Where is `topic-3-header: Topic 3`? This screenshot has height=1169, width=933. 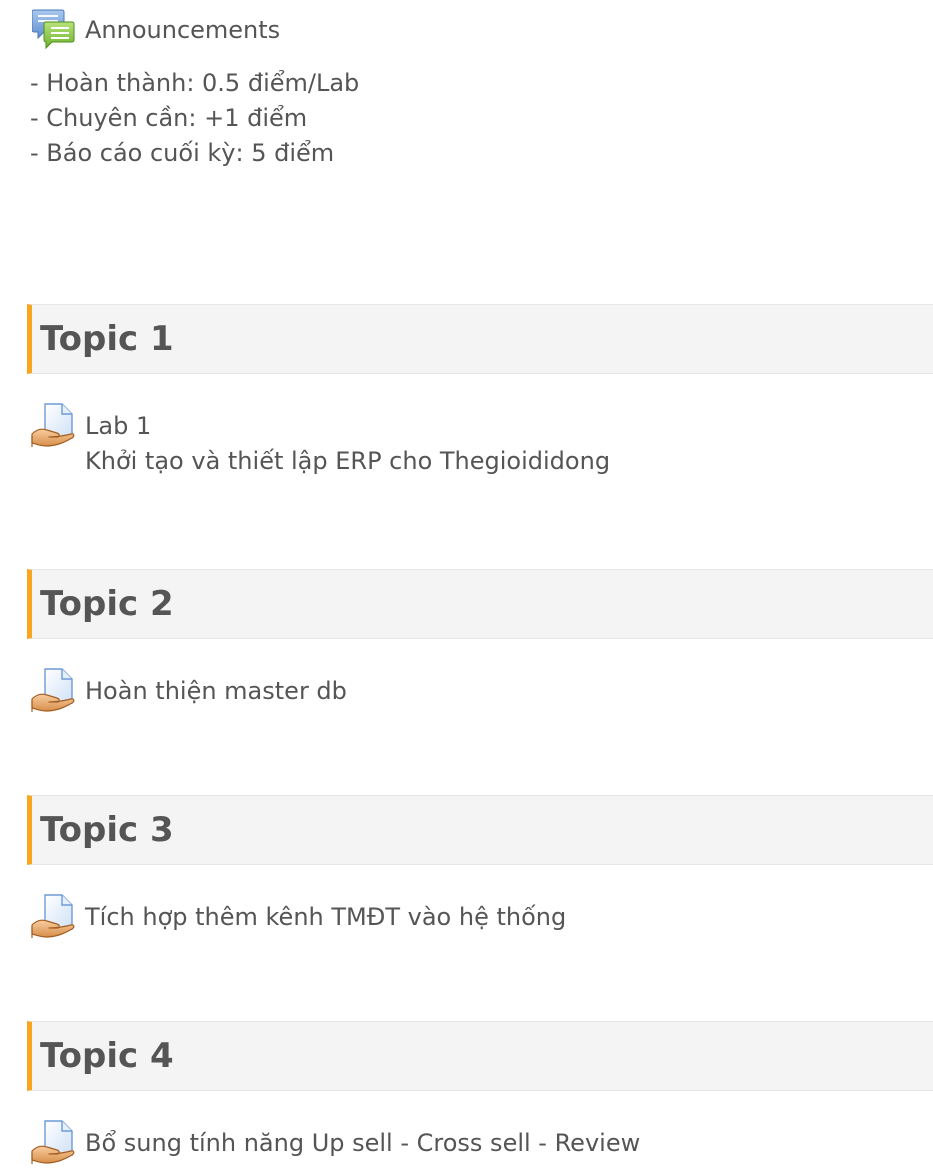 topic-3-header: Topic 3 is located at coordinates (480, 830).